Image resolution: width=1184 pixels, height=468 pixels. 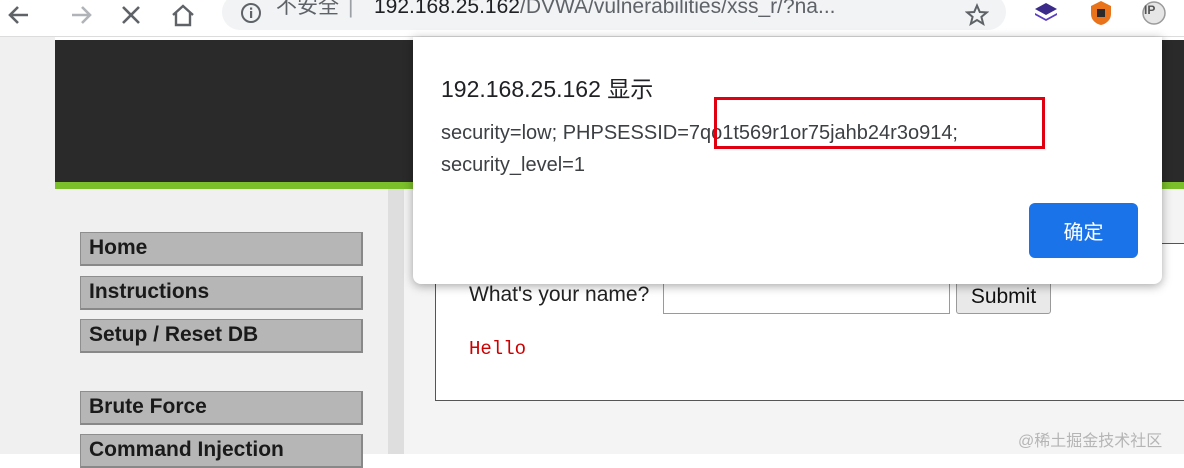 I want to click on bookmark-button, so click(x=977, y=15).